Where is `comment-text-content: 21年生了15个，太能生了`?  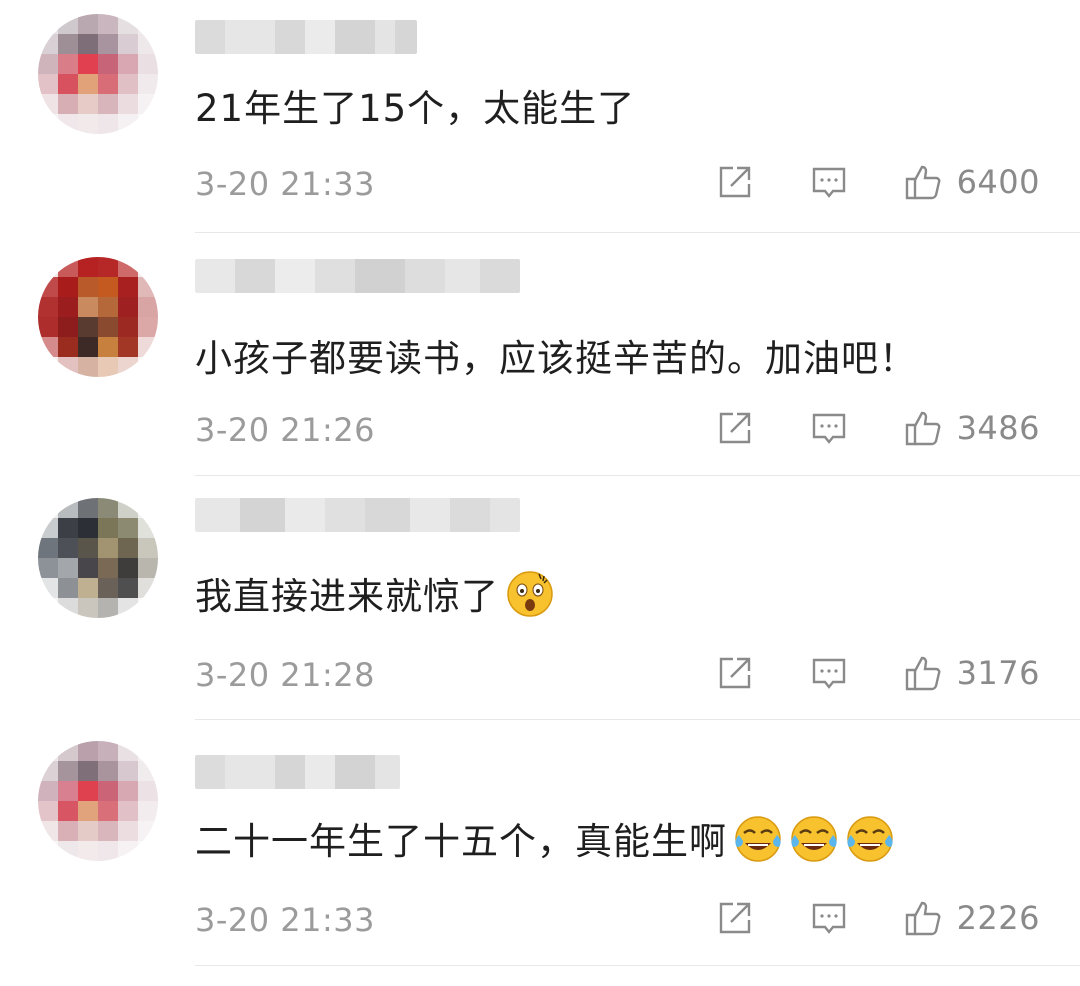 comment-text-content: 21年生了15个，太能生了 is located at coordinates (415, 108).